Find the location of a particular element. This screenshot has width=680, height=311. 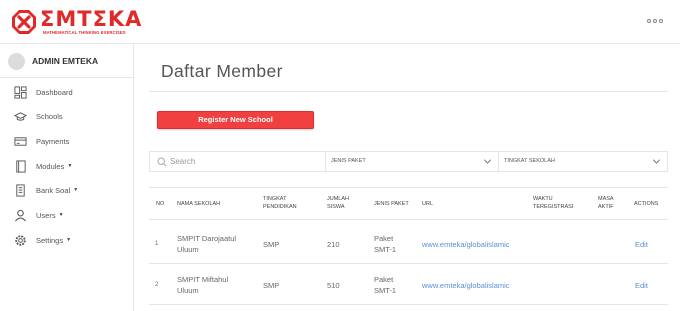

sidebar-item-schools: Schools is located at coordinates (38, 116).